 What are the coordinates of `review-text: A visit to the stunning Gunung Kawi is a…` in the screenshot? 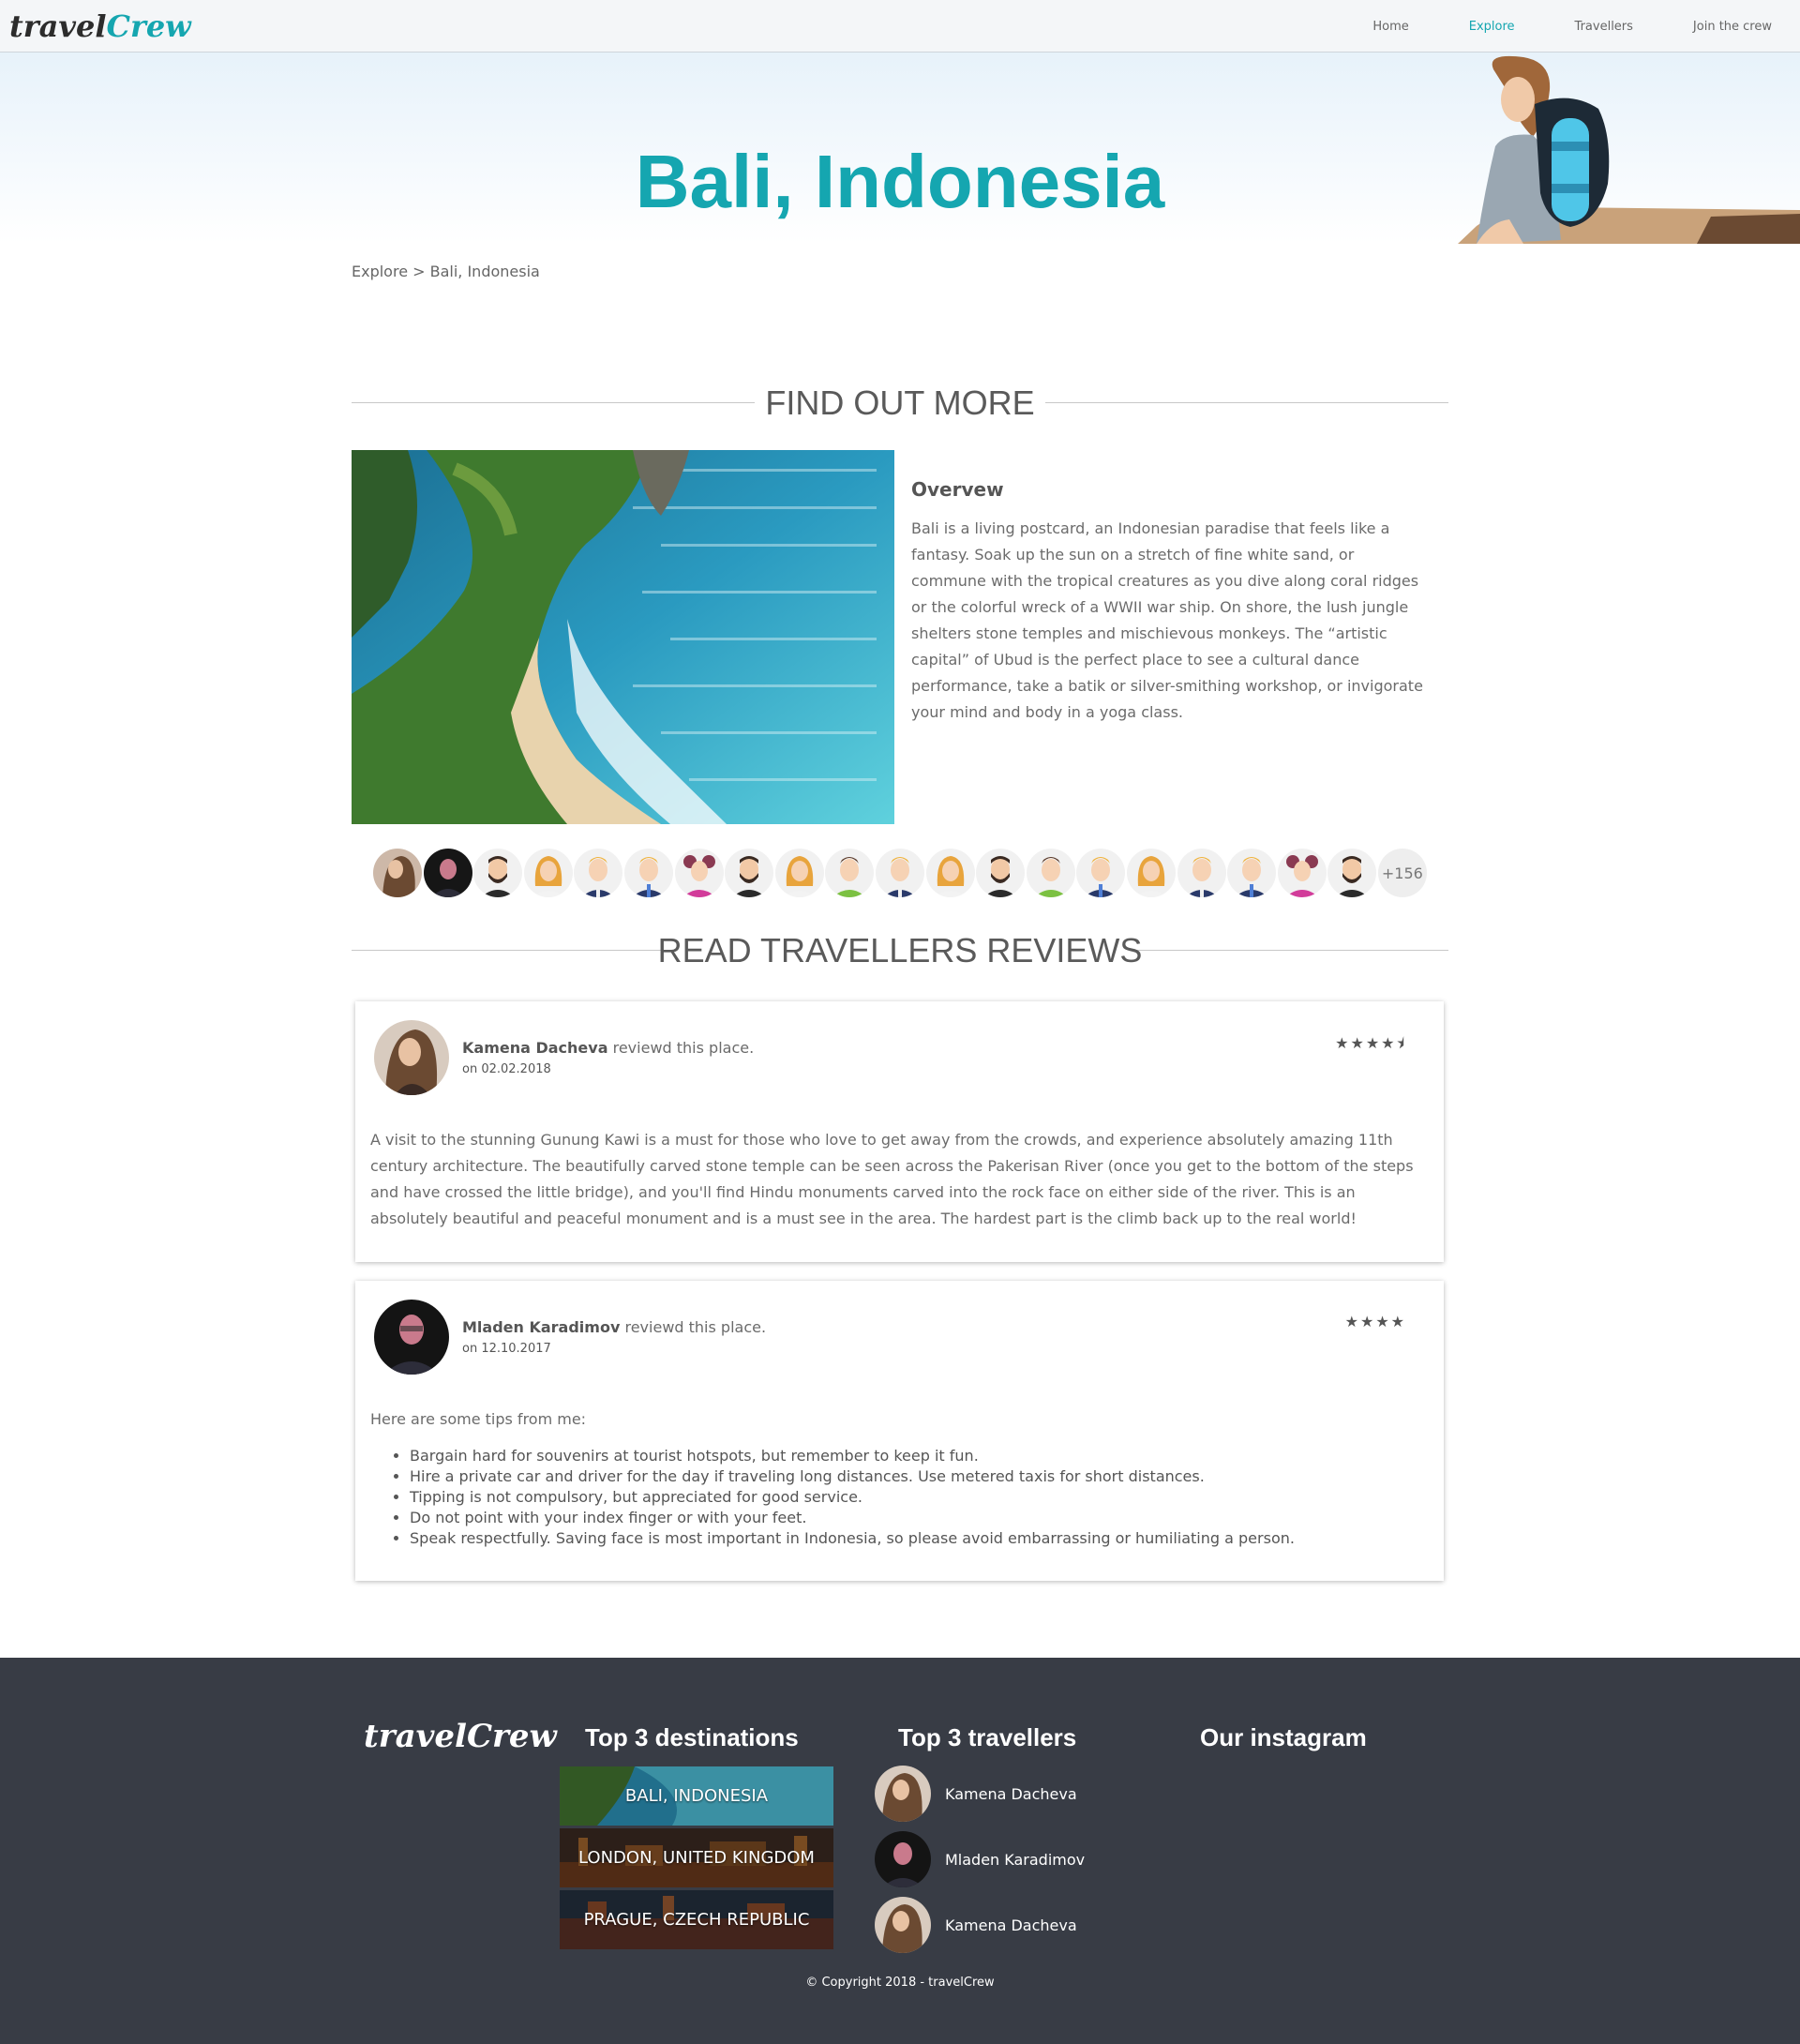 It's located at (892, 1179).